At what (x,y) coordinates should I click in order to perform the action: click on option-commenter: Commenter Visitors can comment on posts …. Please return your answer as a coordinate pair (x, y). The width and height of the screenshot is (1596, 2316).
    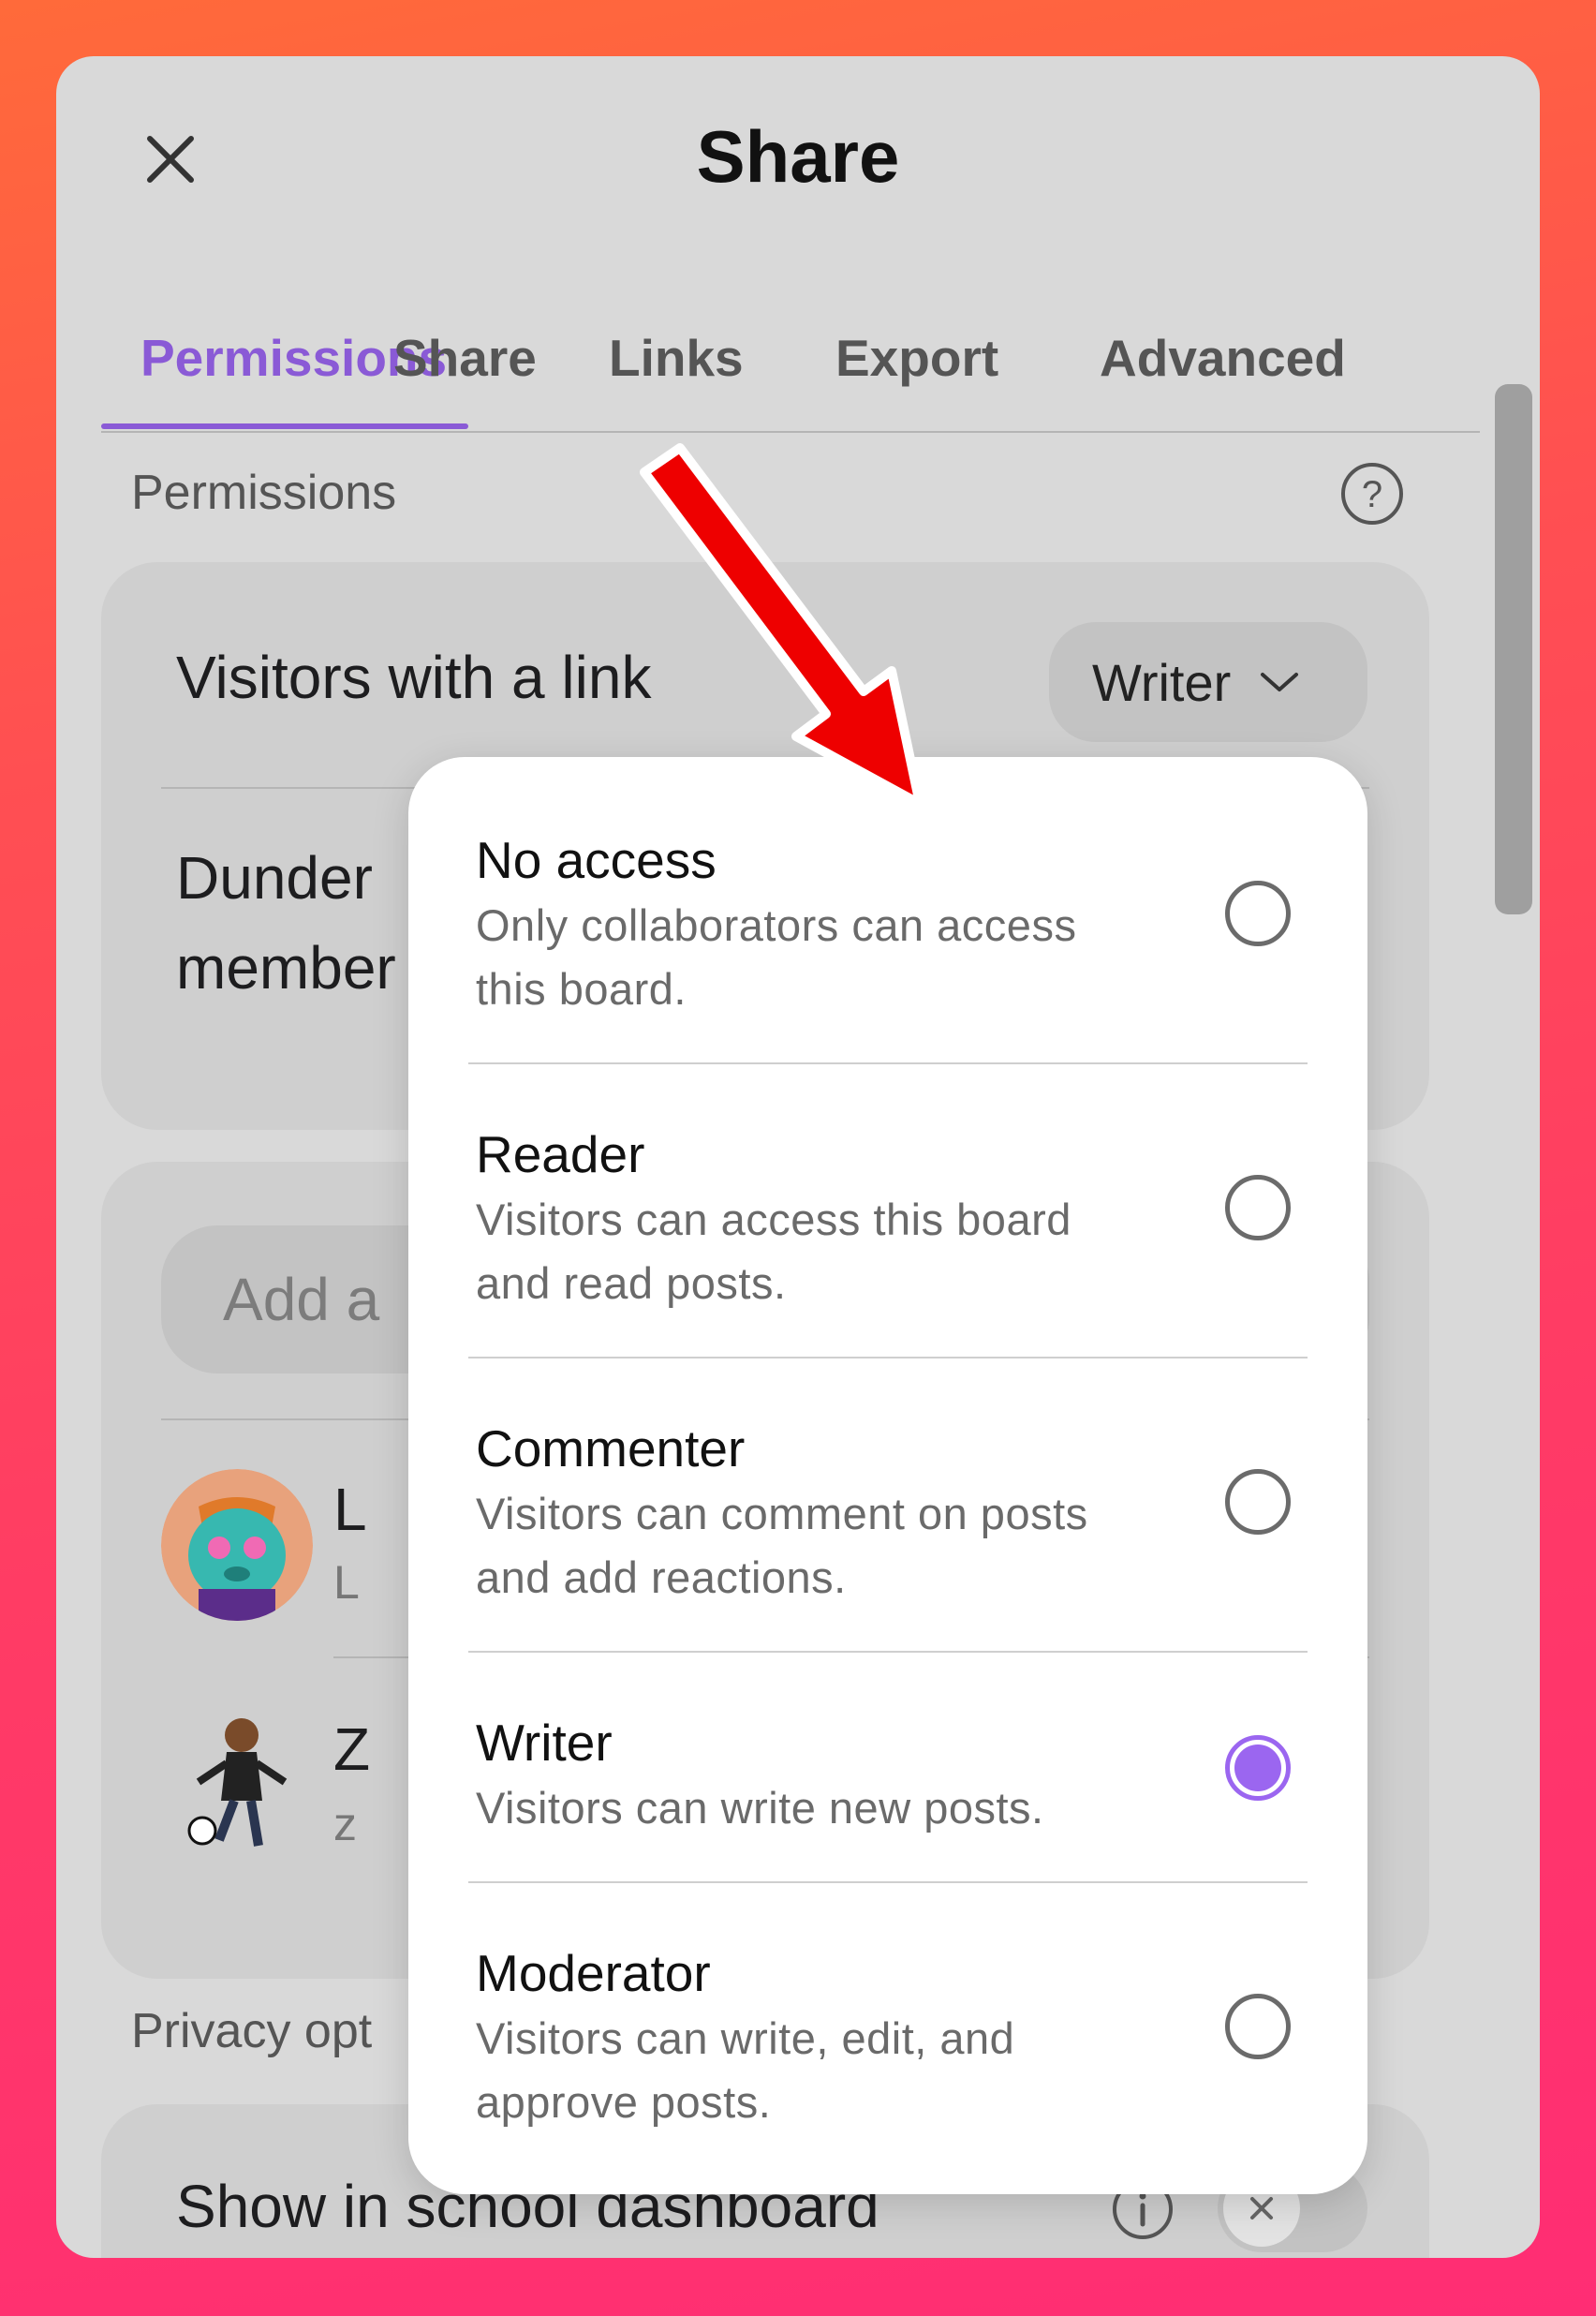
    Looking at the image, I should click on (888, 1505).